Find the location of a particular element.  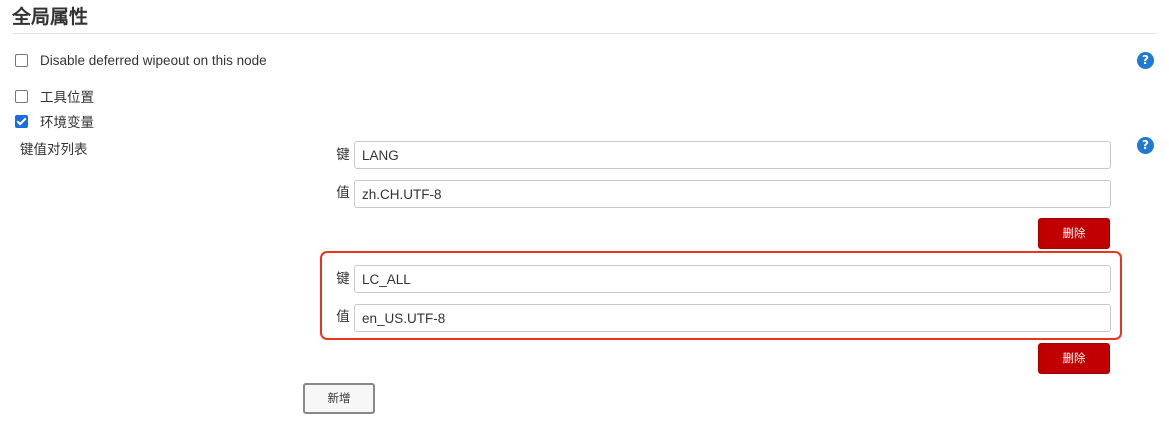

env-vars-checkbox is located at coordinates (21, 121).